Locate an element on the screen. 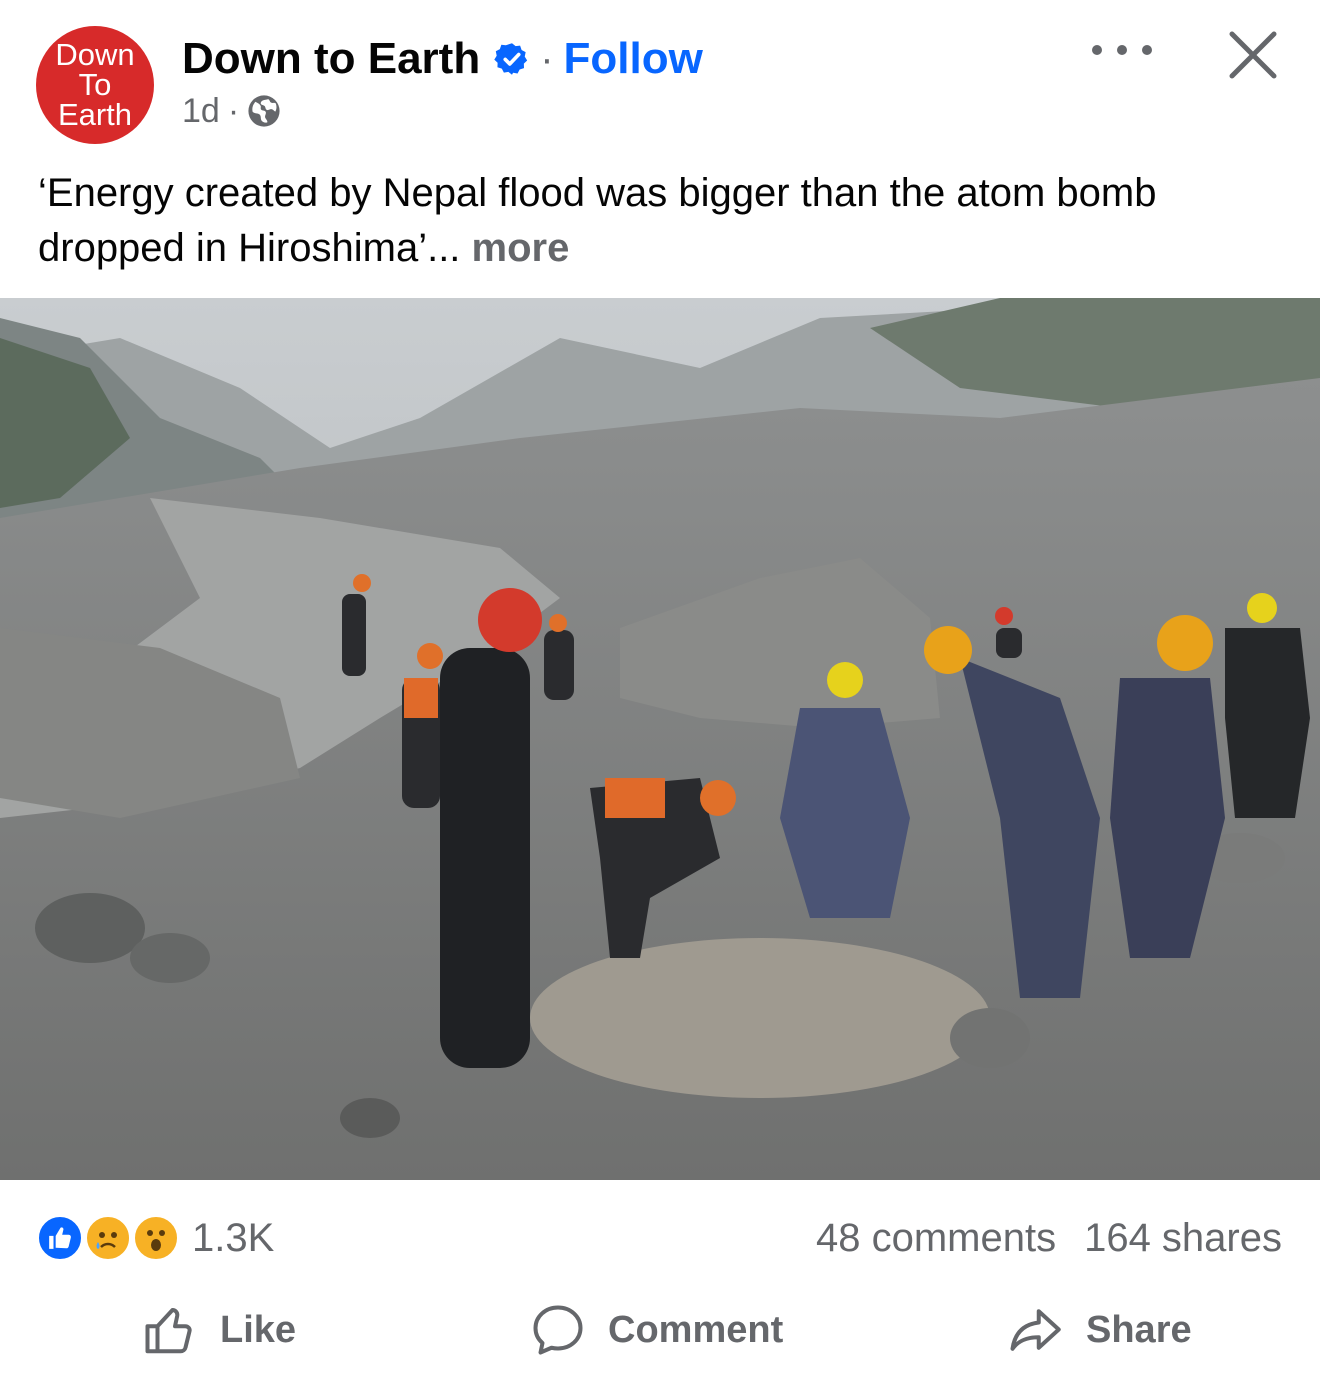 The height and width of the screenshot is (1386, 1320). post-meta: 1d · is located at coordinates (231, 111).